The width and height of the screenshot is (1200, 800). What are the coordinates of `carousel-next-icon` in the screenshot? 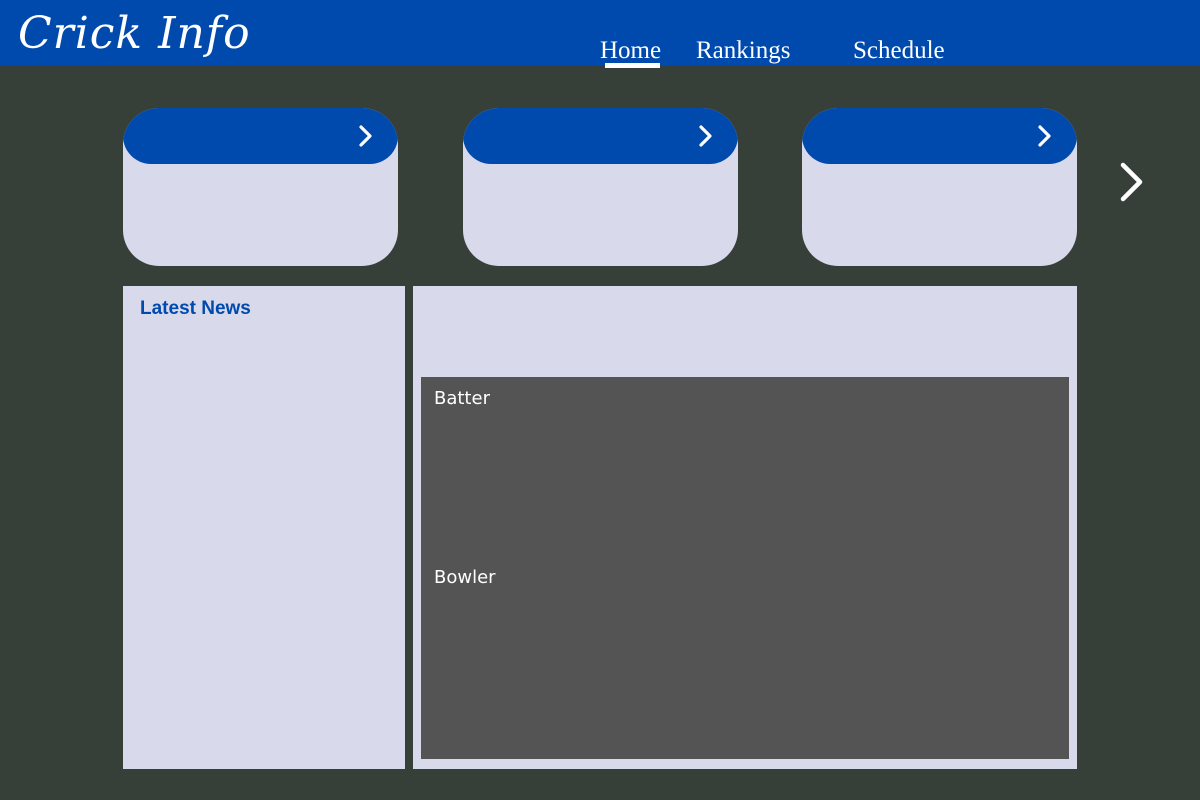 It's located at (1131, 182).